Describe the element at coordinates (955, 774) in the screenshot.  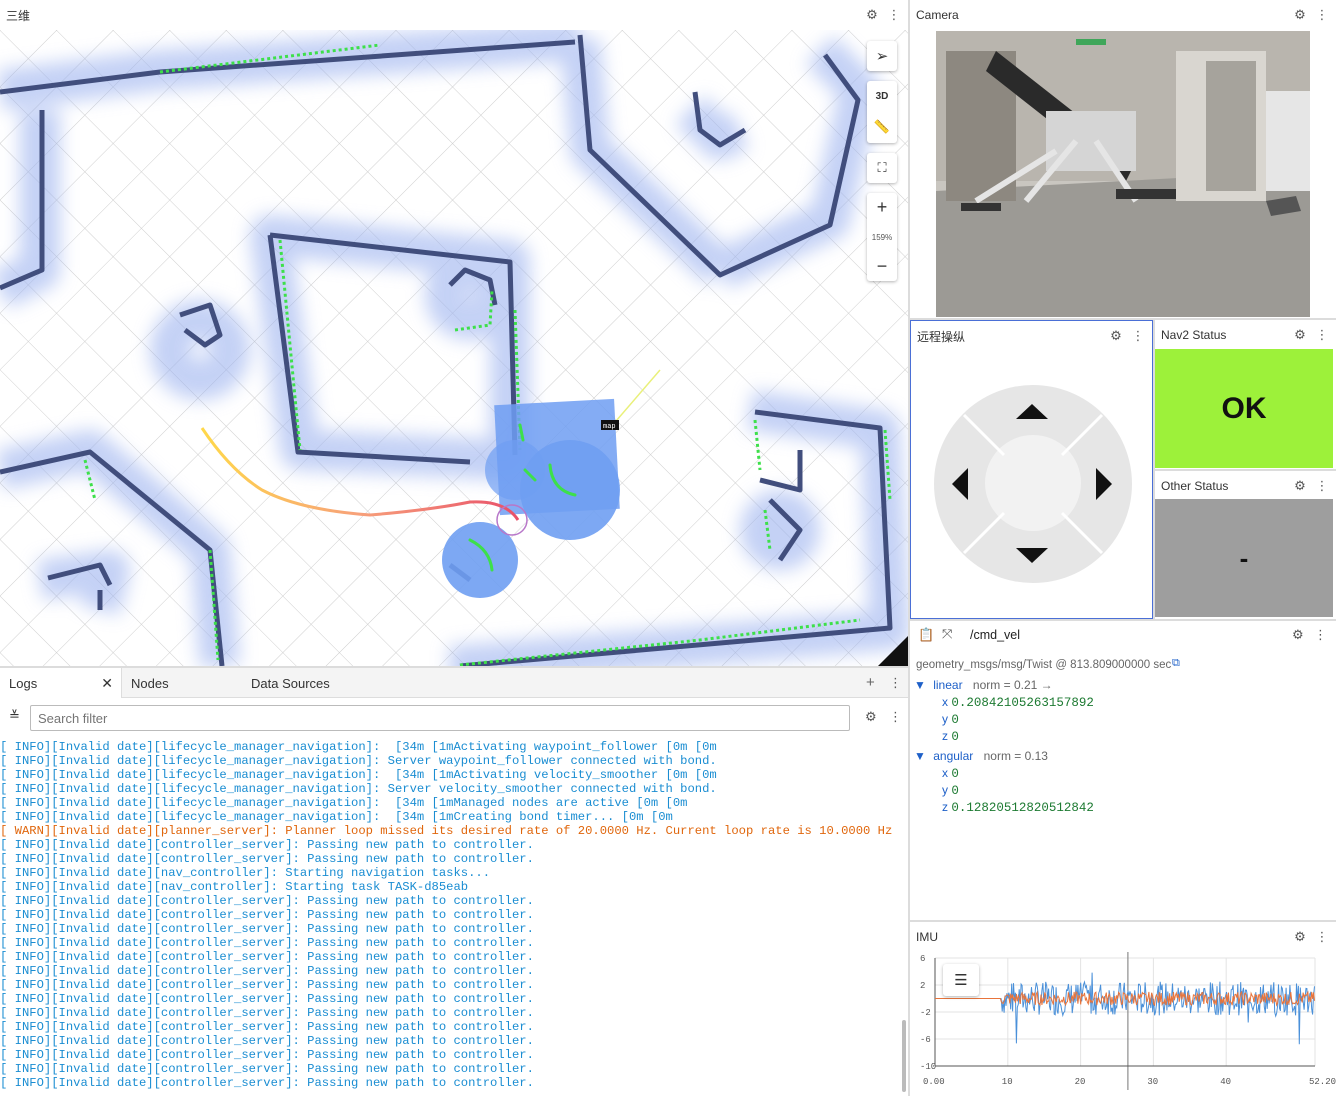
I see `angular-x-value: 0` at that location.